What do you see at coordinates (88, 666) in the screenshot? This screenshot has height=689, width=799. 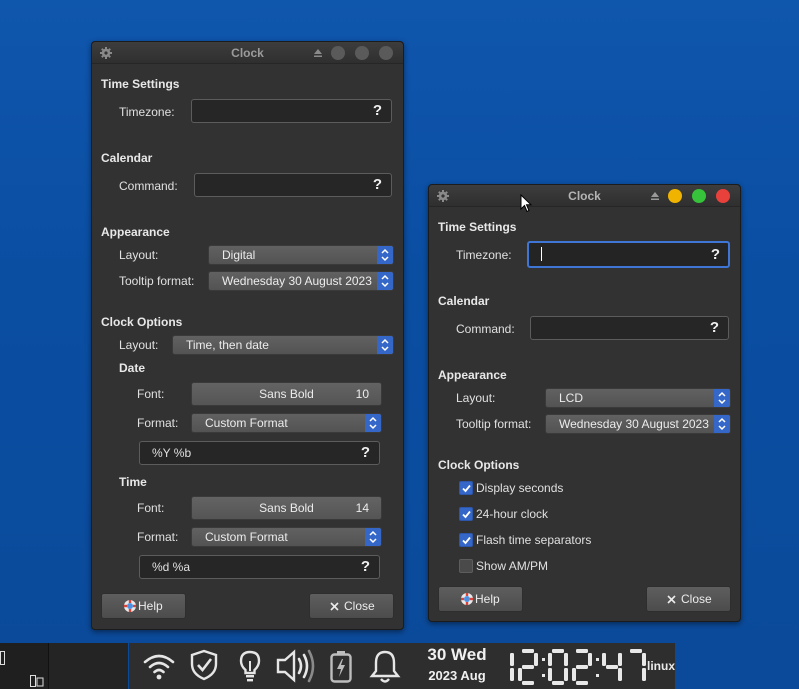 I see `taskbar-task-area` at bounding box center [88, 666].